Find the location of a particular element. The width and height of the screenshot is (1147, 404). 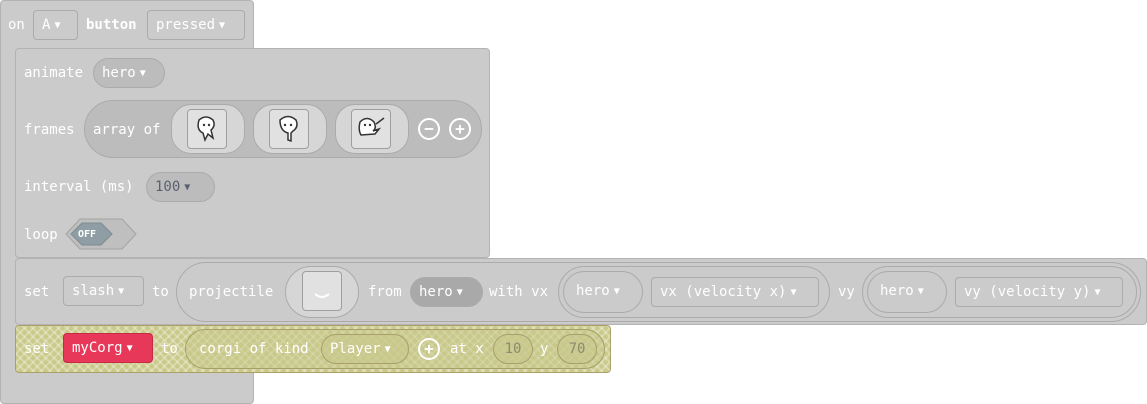

on-label: on is located at coordinates (16, 25).